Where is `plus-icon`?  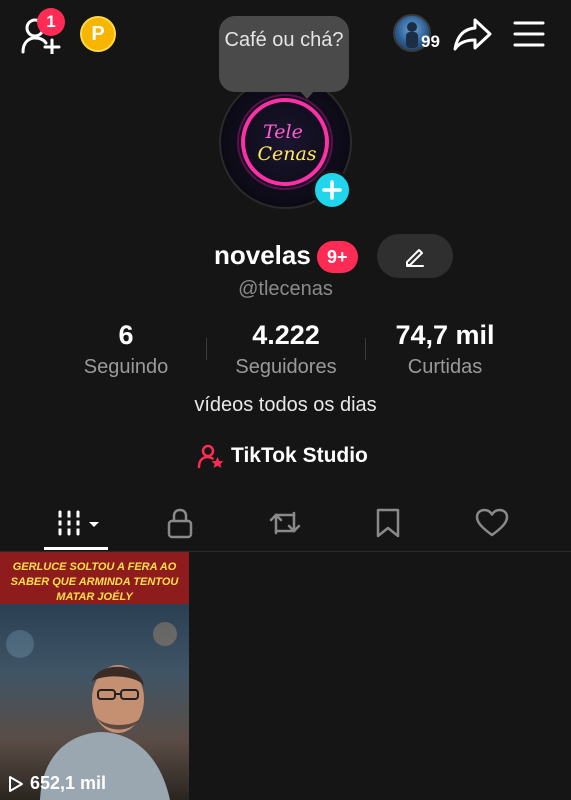
plus-icon is located at coordinates (332, 190).